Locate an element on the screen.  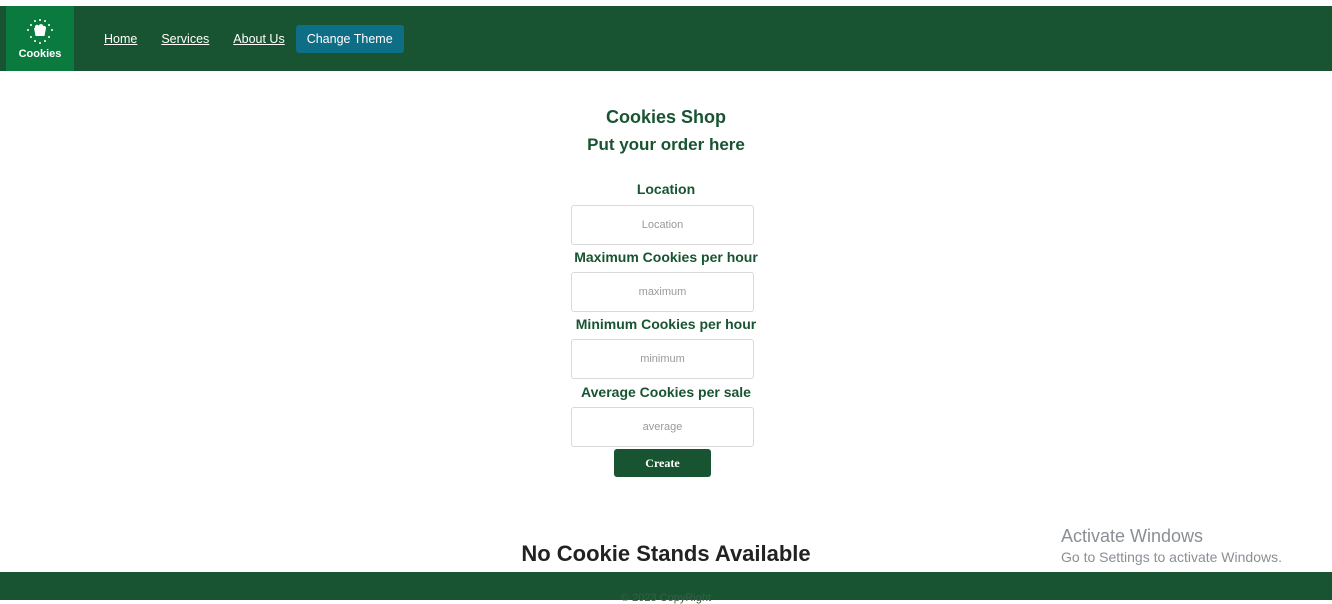
footer-copyright: © 2023 CopyRight is located at coordinates (666, 598).